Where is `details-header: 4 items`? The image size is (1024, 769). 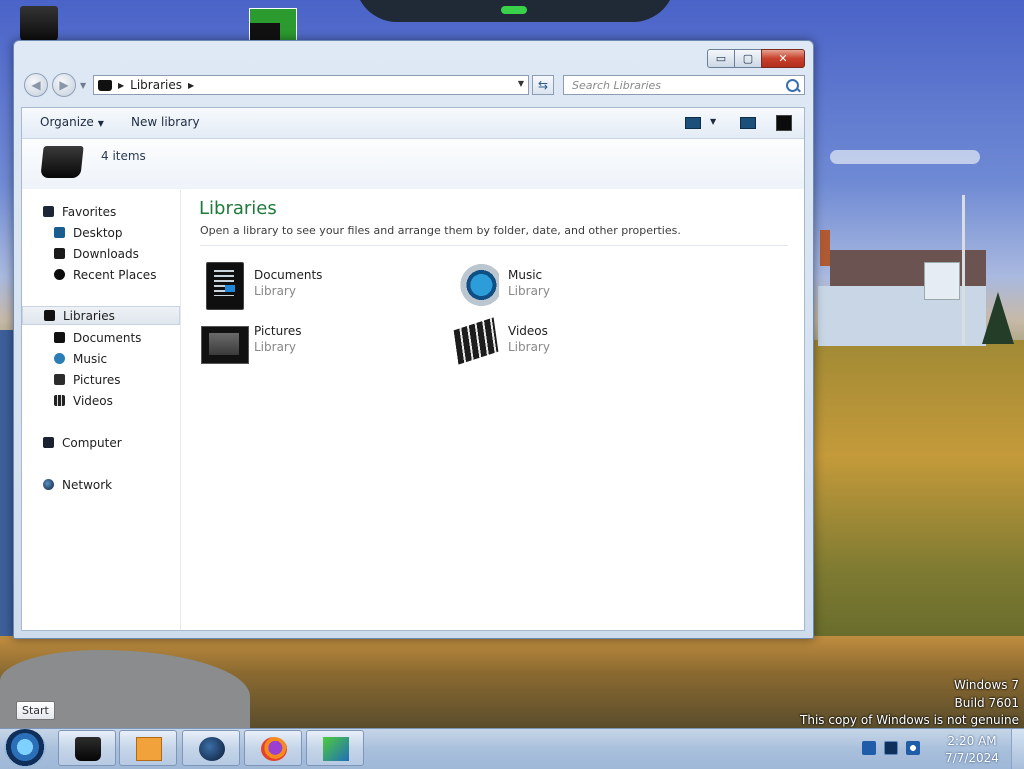 details-header: 4 items is located at coordinates (413, 164).